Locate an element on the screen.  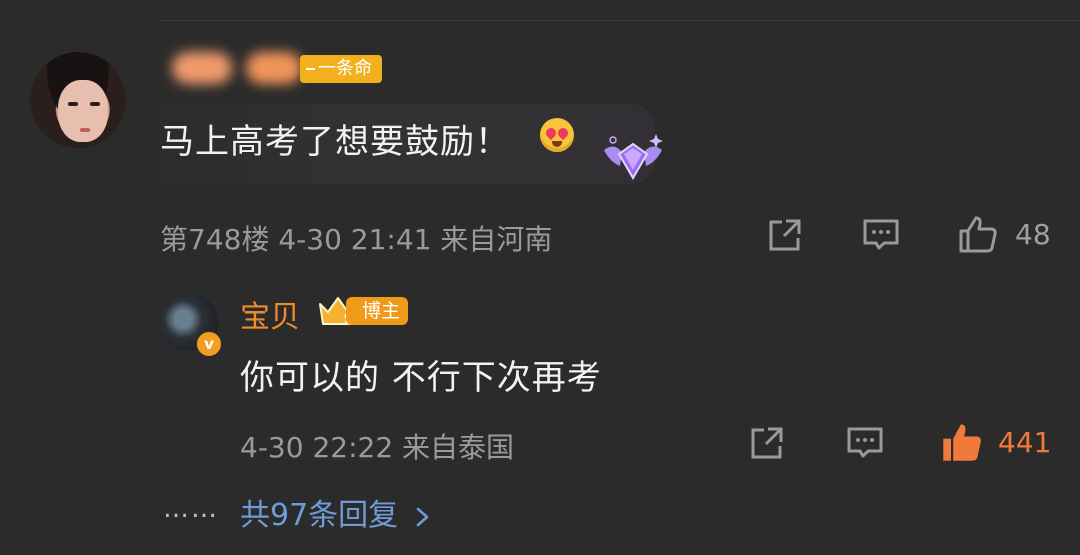
reply-author: 宝贝 is located at coordinates (270, 314).